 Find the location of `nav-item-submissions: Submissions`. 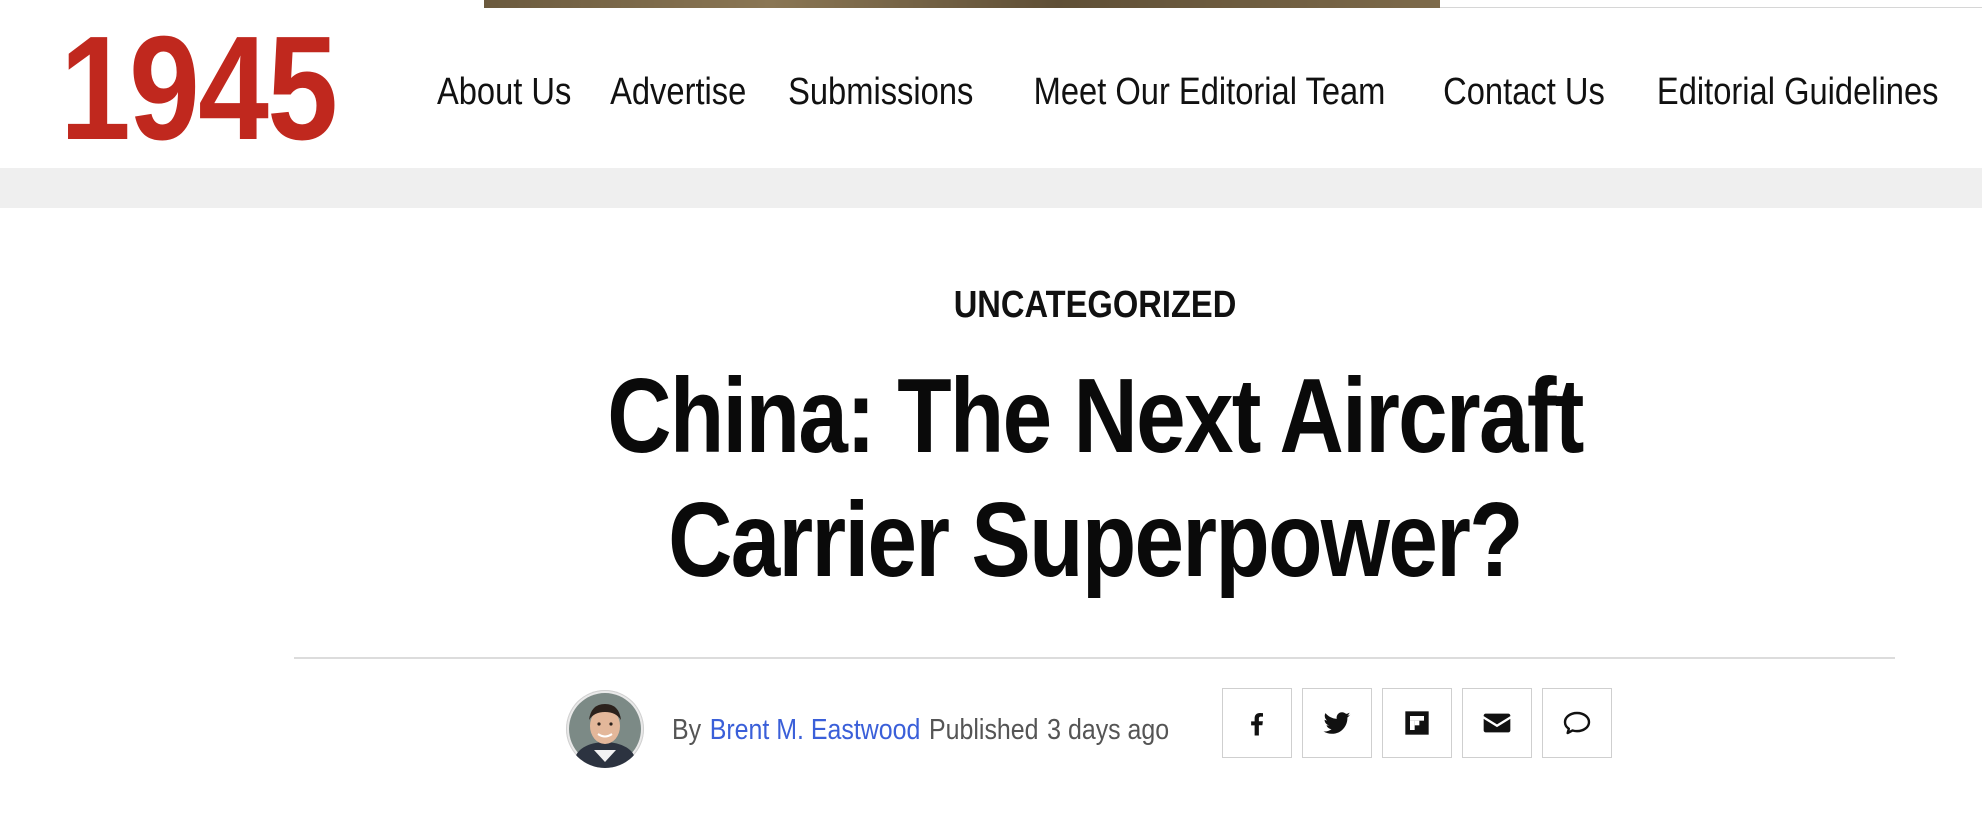

nav-item-submissions: Submissions is located at coordinates (880, 92).